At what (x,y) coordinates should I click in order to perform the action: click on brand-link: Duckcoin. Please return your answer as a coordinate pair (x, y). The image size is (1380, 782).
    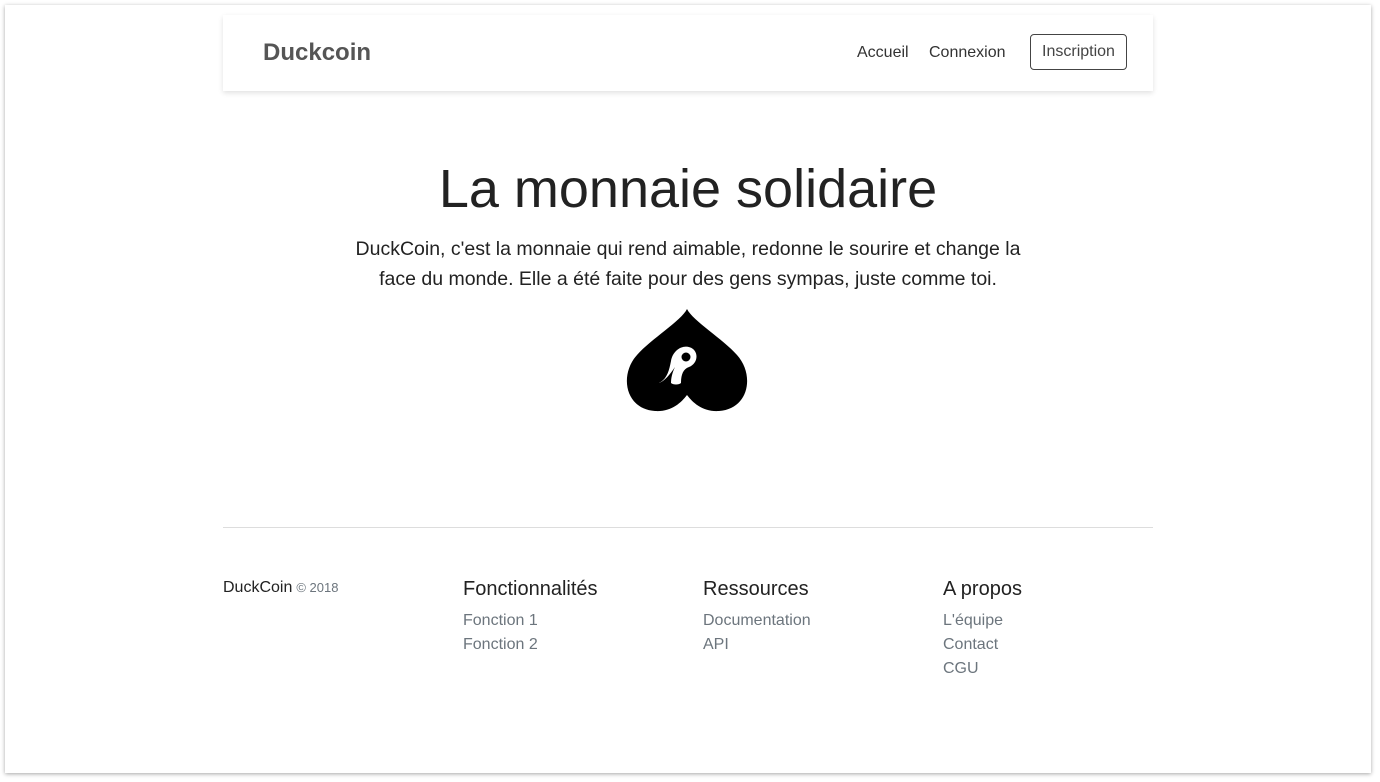
    Looking at the image, I should click on (317, 53).